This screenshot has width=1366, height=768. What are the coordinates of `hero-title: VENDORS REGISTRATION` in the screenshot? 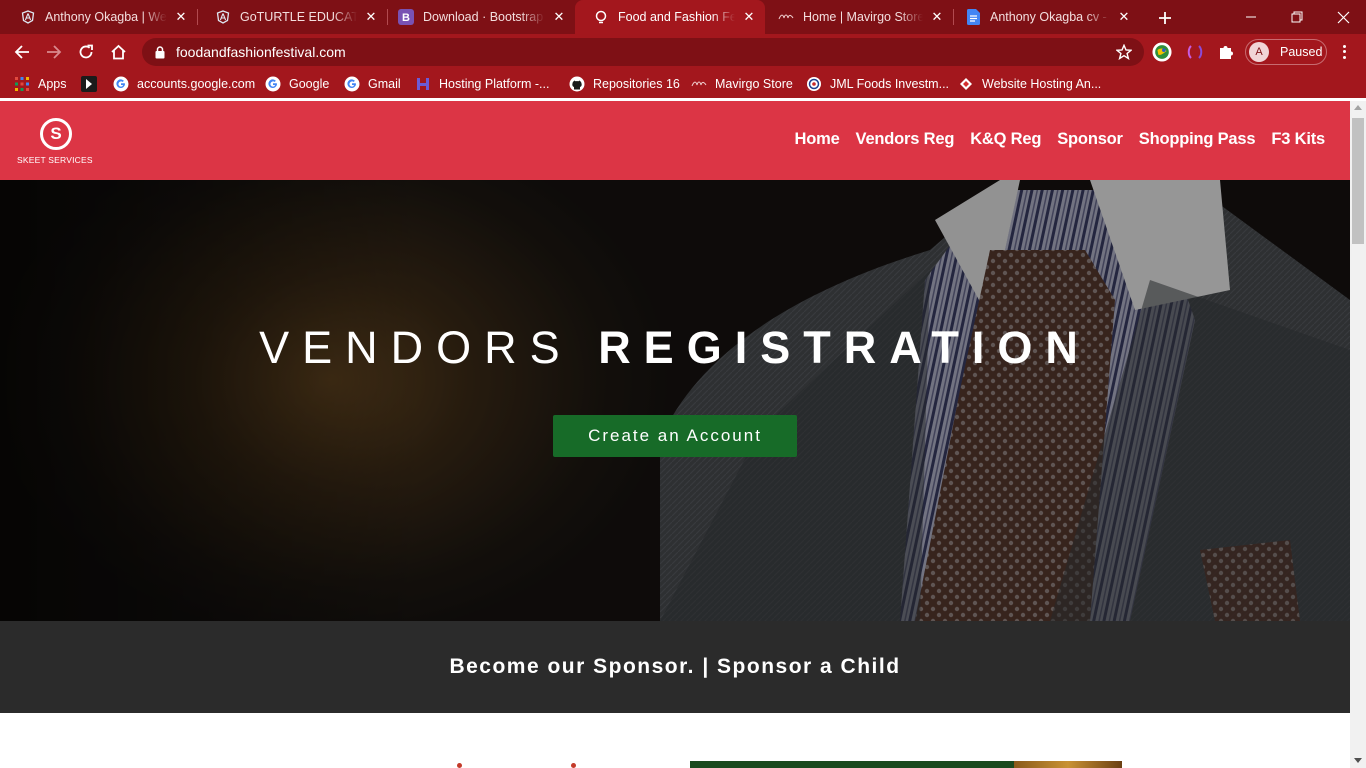 It's located at (675, 348).